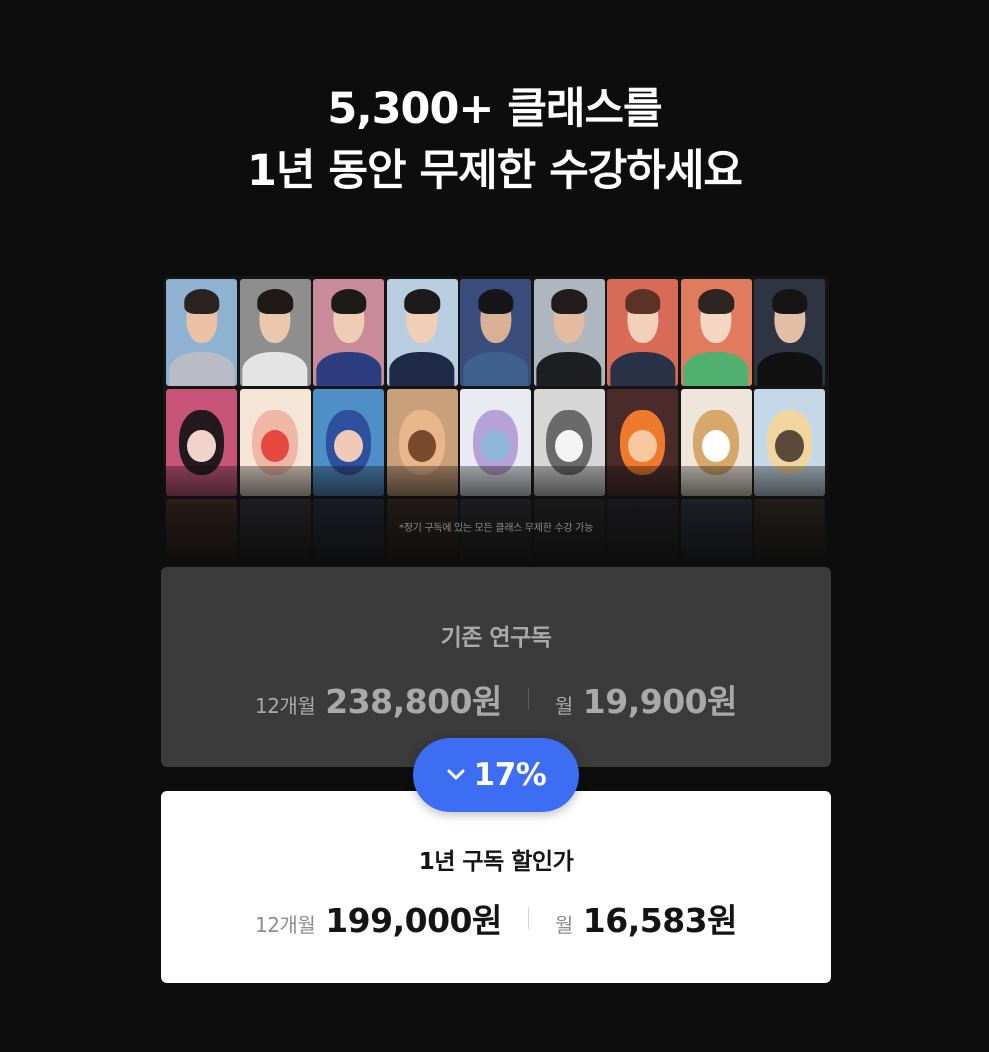 The width and height of the screenshot is (989, 1052). What do you see at coordinates (563, 706) in the screenshot?
I see `regular-monthly-label: 월` at bounding box center [563, 706].